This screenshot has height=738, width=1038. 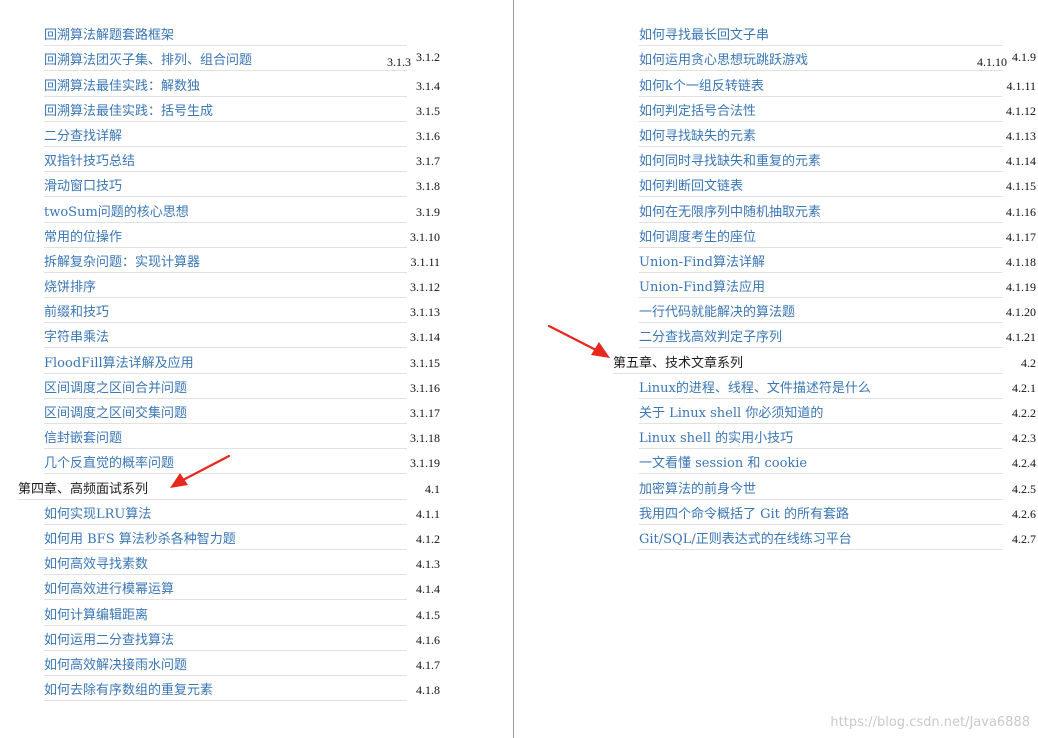 I want to click on toc-entry: 加密算法的前身今世 4.2.5, so click(x=824, y=487).